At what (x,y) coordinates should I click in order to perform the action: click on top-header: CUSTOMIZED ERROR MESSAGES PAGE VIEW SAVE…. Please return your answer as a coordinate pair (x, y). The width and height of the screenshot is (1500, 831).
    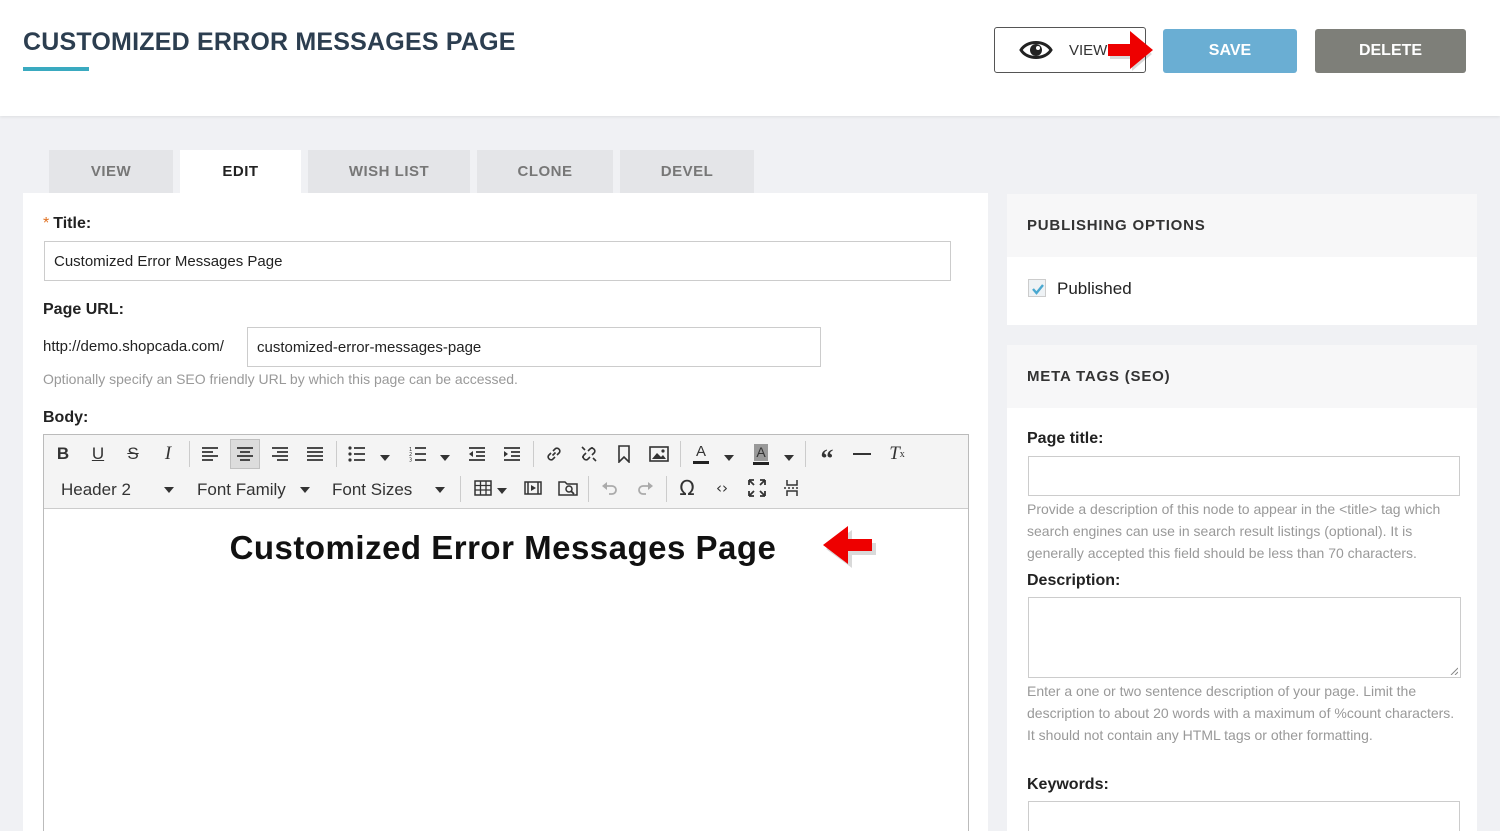
    Looking at the image, I should click on (750, 58).